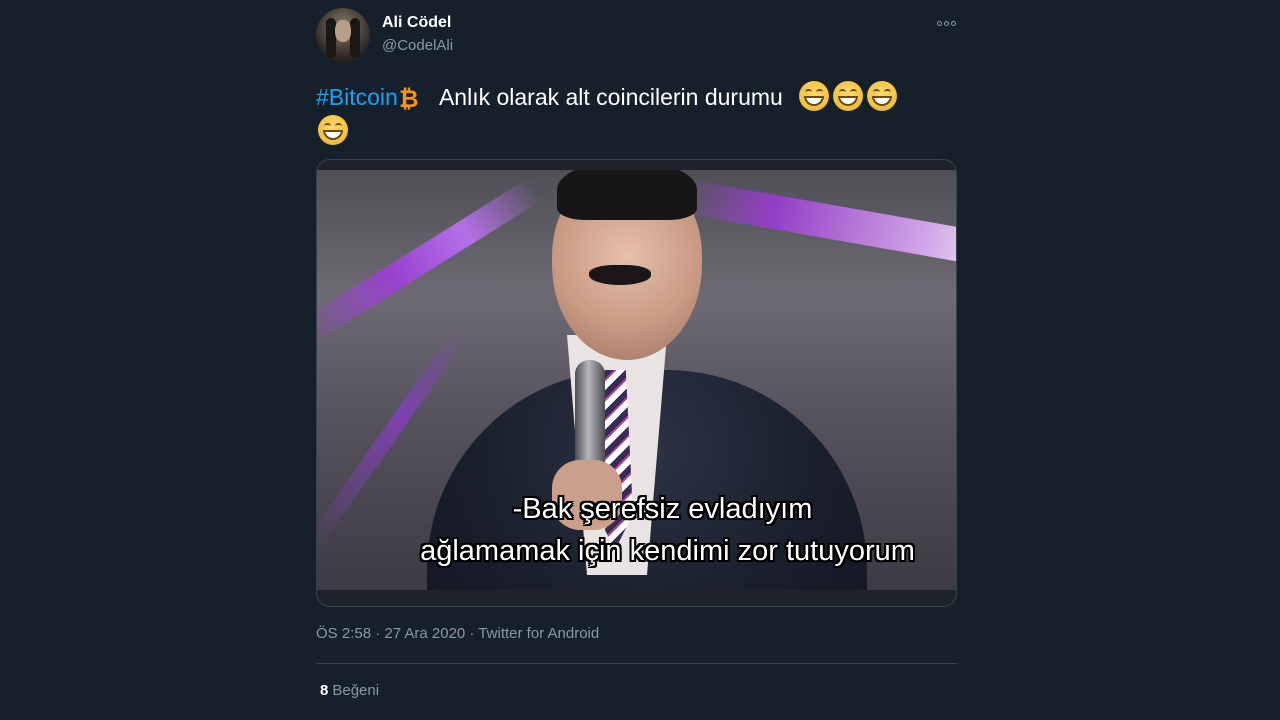 The width and height of the screenshot is (1280, 720). I want to click on avatar-hair-right, so click(355, 38).